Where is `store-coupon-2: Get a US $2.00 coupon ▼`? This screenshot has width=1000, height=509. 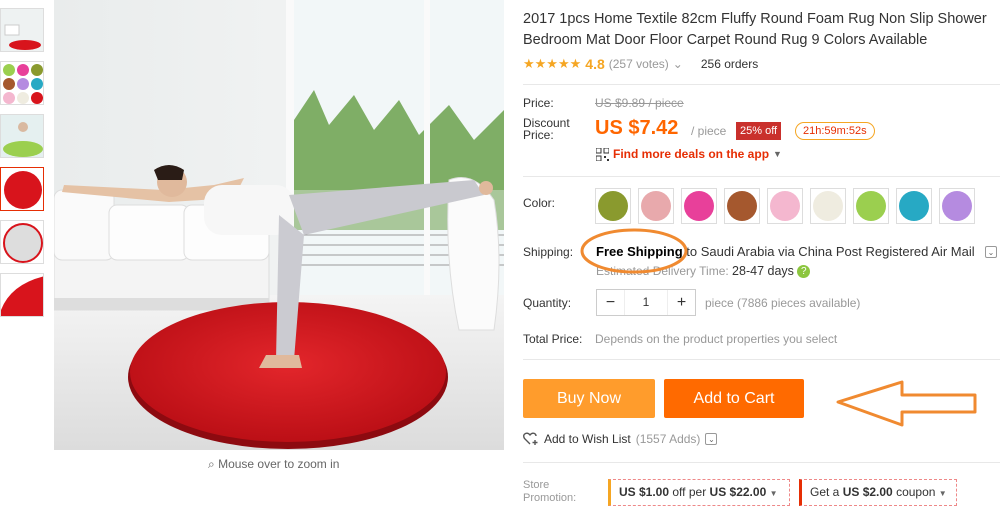 store-coupon-2: Get a US $2.00 coupon ▼ is located at coordinates (878, 492).